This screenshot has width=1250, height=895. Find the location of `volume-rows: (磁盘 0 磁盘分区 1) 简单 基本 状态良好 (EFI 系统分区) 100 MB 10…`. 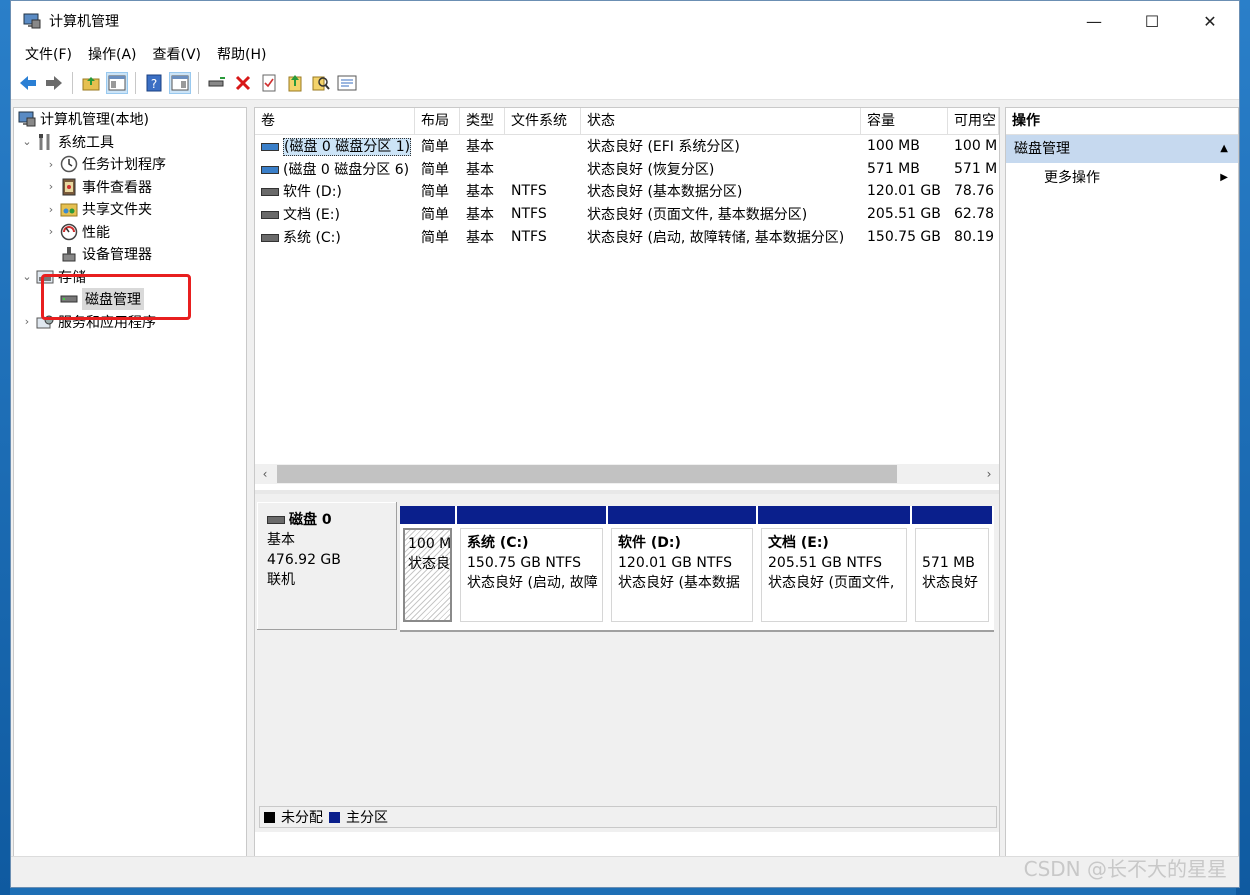

volume-rows: (磁盘 0 磁盘分区 1) 简单 基本 状态良好 (EFI 系统分区) 100 MB 10… is located at coordinates (627, 191).